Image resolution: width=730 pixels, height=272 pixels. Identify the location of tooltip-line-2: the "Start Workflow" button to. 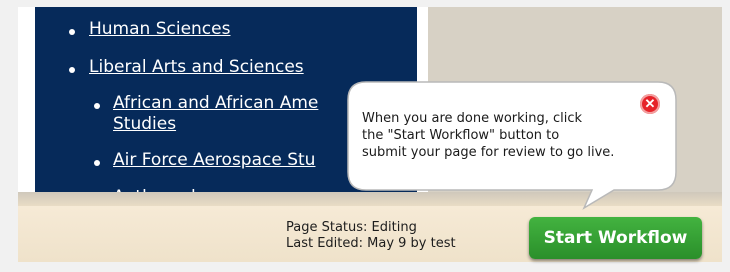
(461, 135).